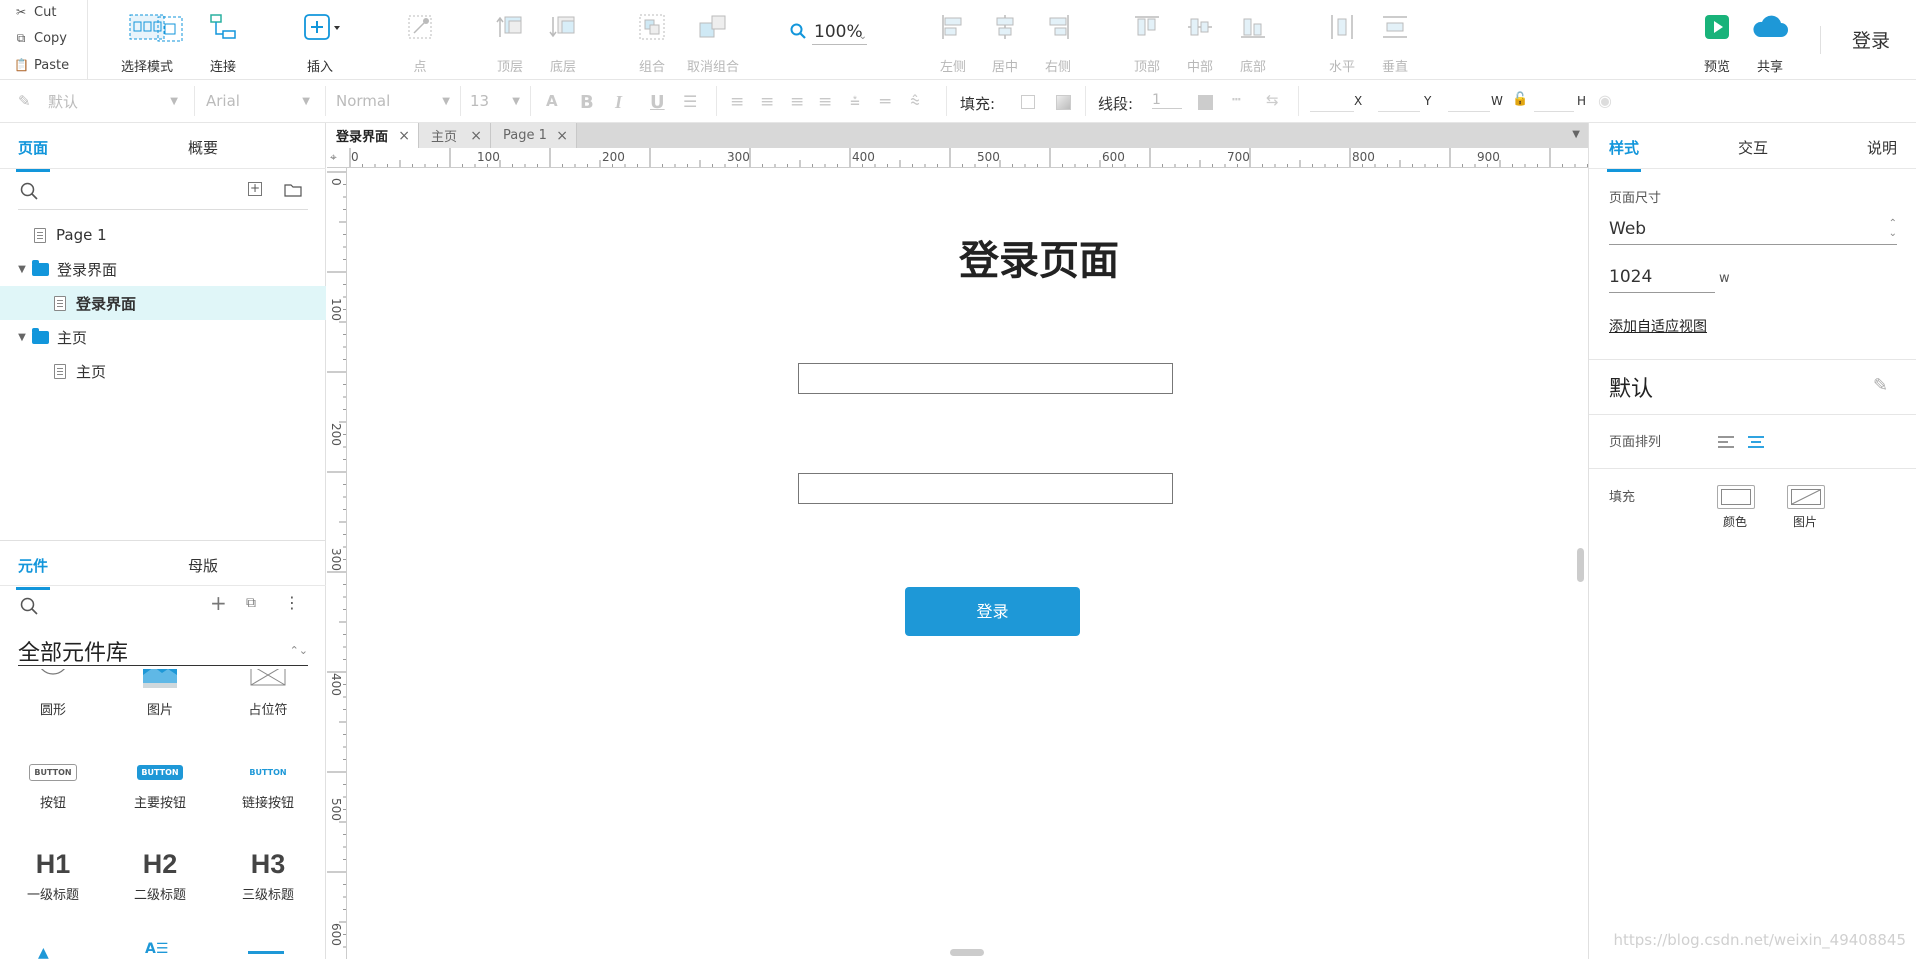  Describe the element at coordinates (985, 378) in the screenshot. I see `username-input-widget` at that location.